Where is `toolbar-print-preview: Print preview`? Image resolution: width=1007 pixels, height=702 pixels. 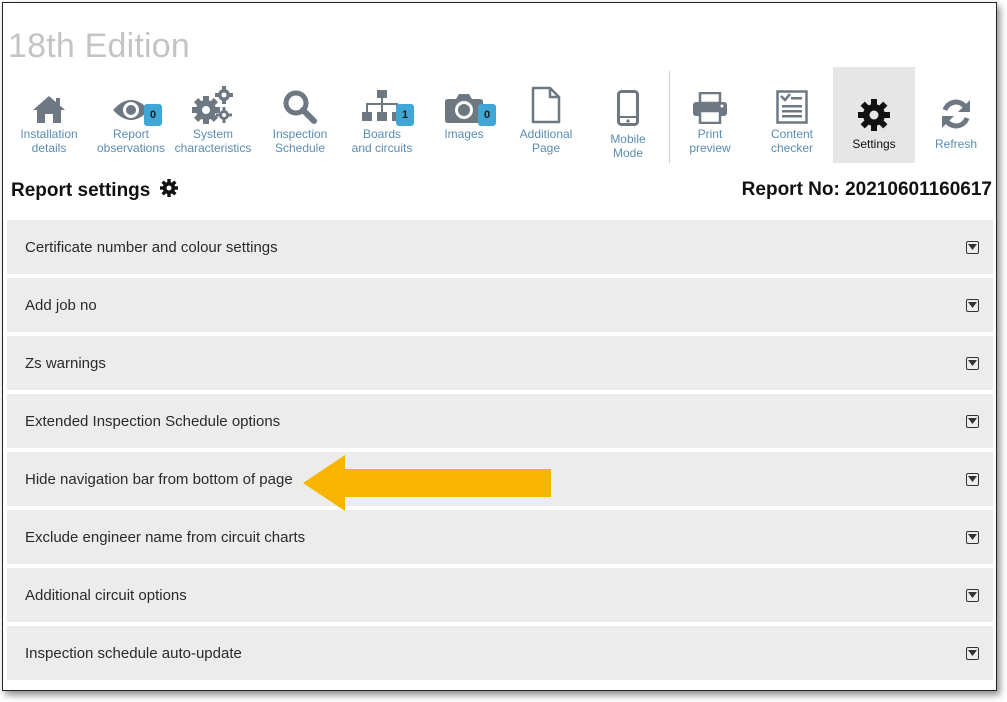
toolbar-print-preview: Print preview is located at coordinates (710, 115).